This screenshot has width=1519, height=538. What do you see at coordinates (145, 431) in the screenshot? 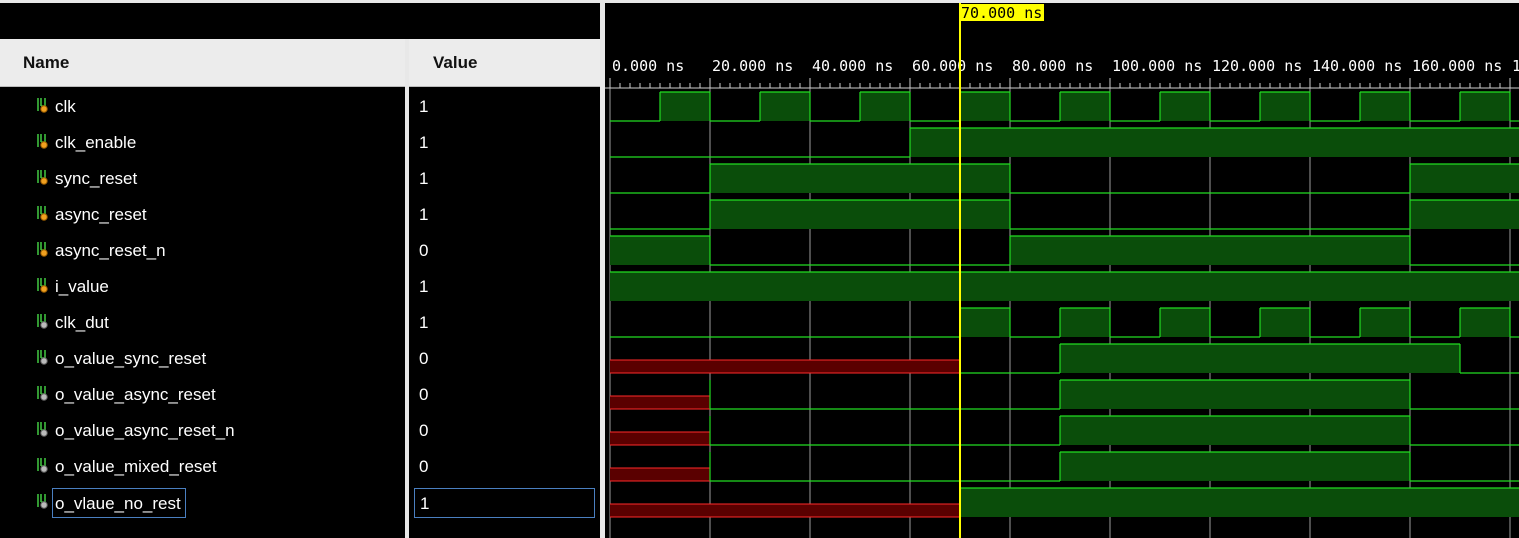
I see `signal-name: o_value_async_reset_n` at bounding box center [145, 431].